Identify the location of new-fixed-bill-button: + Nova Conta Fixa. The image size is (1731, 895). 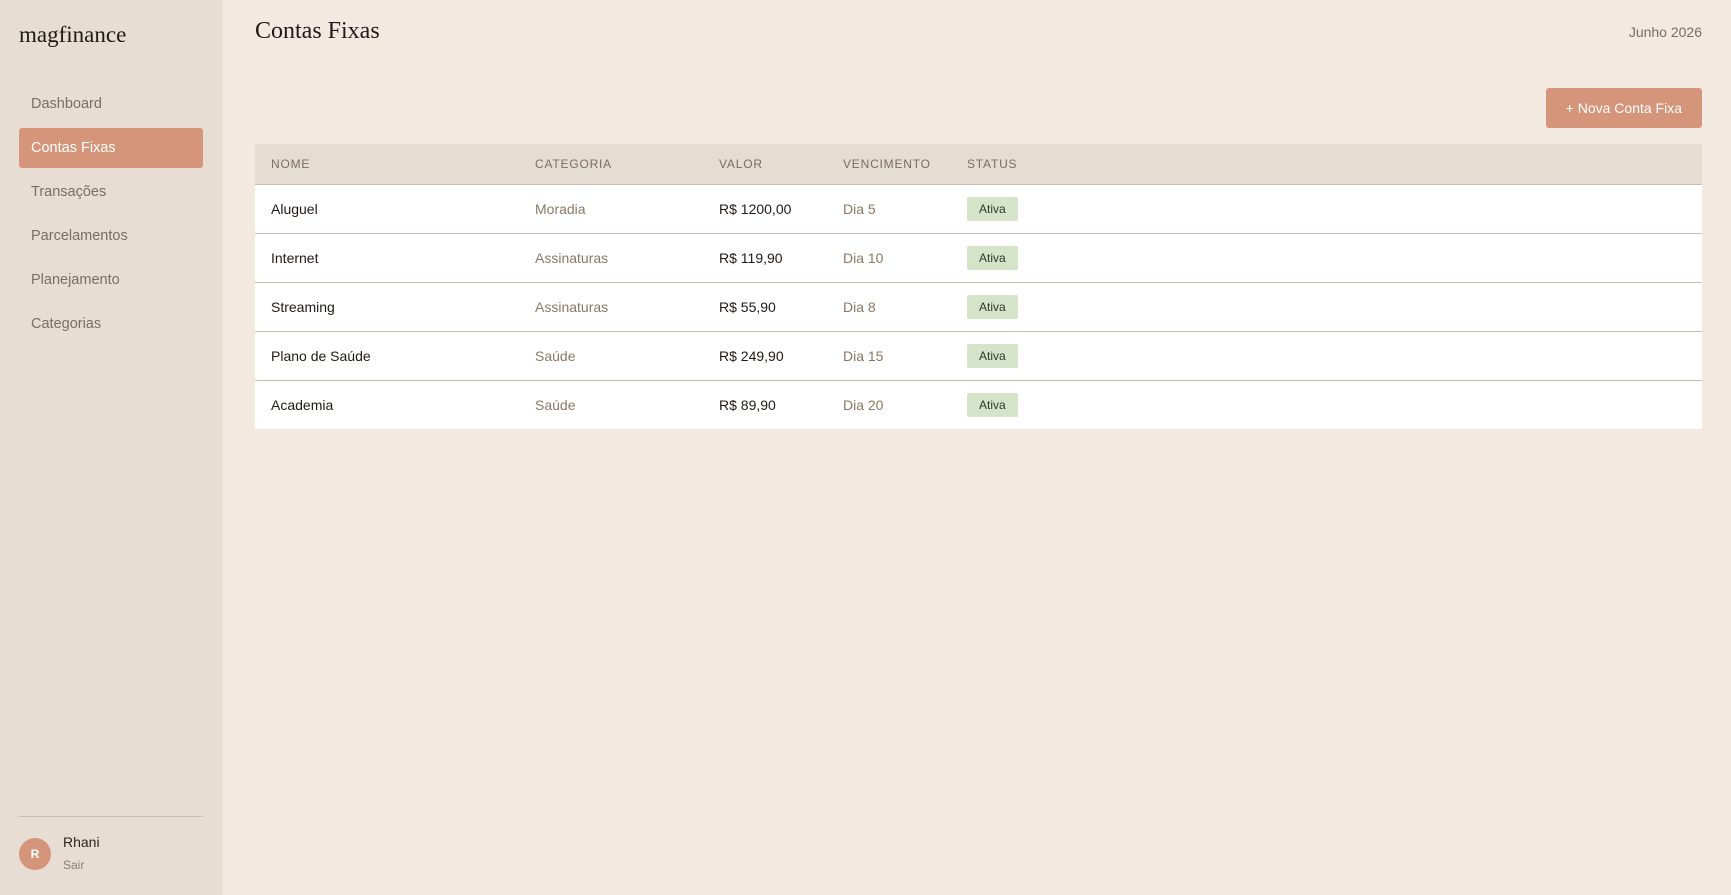
(1623, 108).